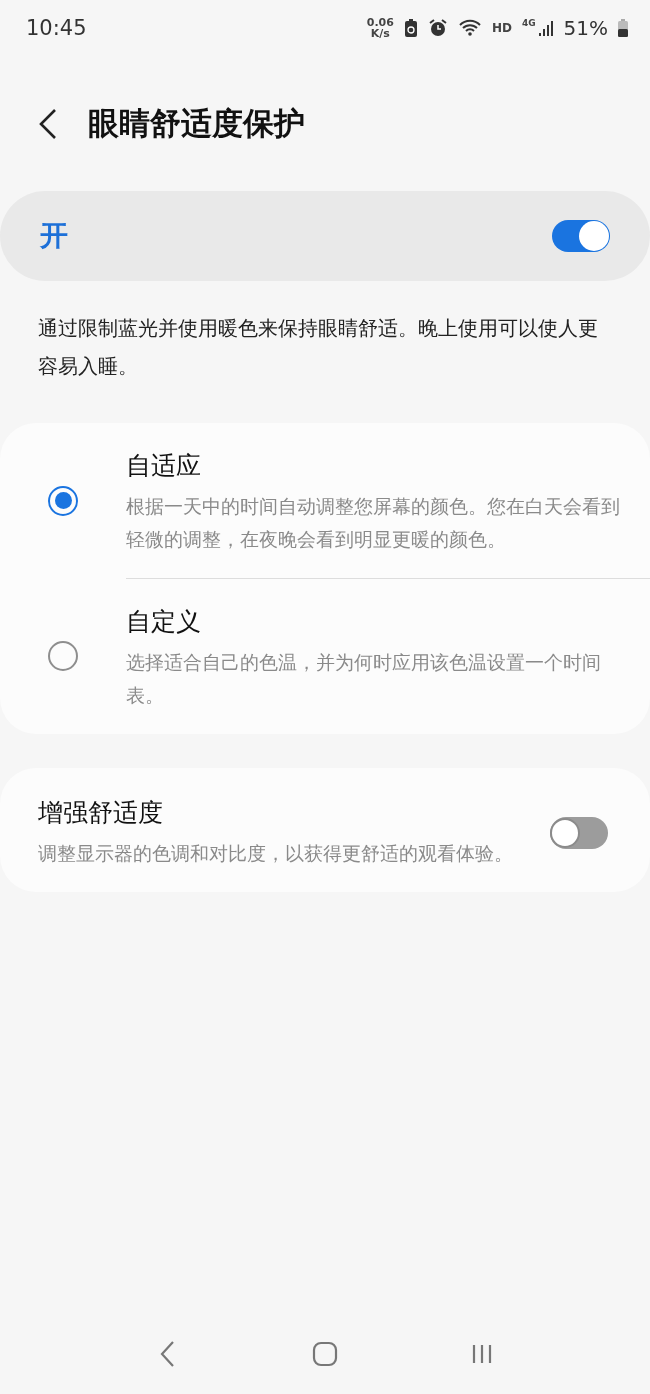 This screenshot has height=1394, width=650. What do you see at coordinates (318, 347) in the screenshot?
I see `description: 通过限制蓝光并使用暖色来保持眼睛舒适。晚上使用可以使人更容易入睡。` at bounding box center [318, 347].